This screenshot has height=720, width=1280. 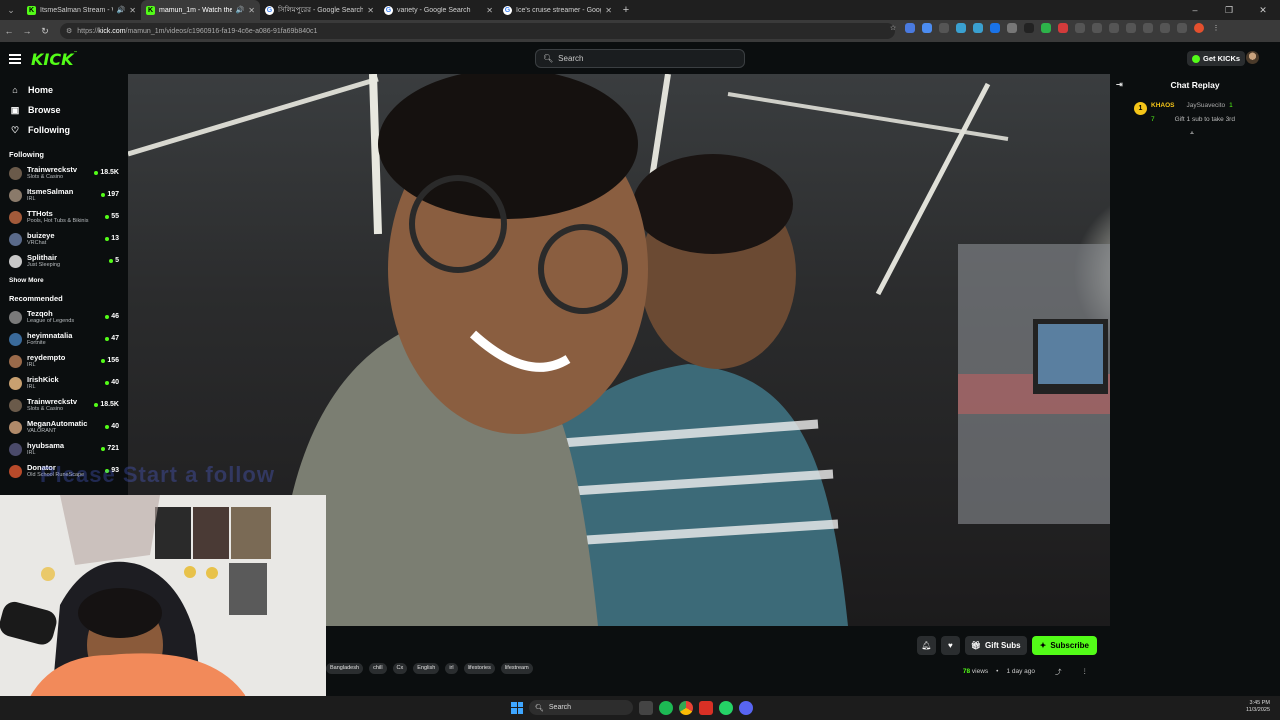 I want to click on chrome-icon, so click(x=686, y=707).